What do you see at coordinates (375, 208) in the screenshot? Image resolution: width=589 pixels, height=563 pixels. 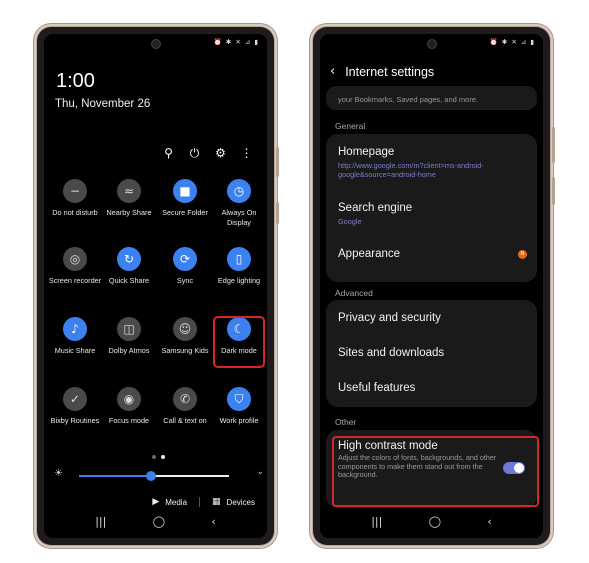 I see `search-engine-title: Search engine` at bounding box center [375, 208].